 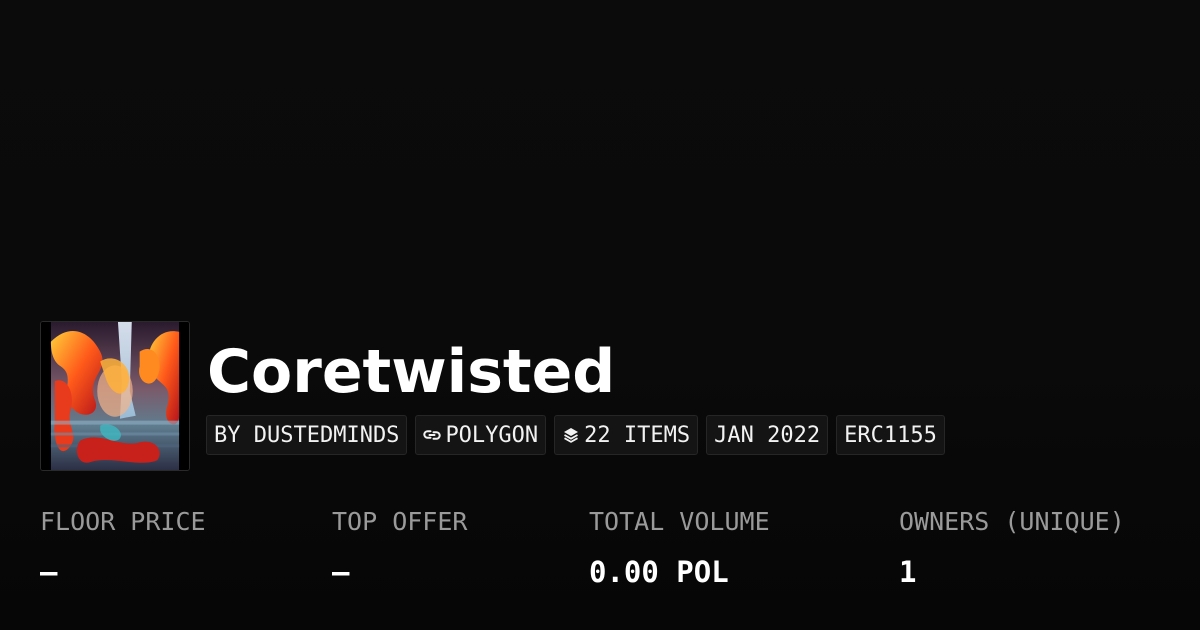 I want to click on collection-title: Coretwisted, so click(x=411, y=372).